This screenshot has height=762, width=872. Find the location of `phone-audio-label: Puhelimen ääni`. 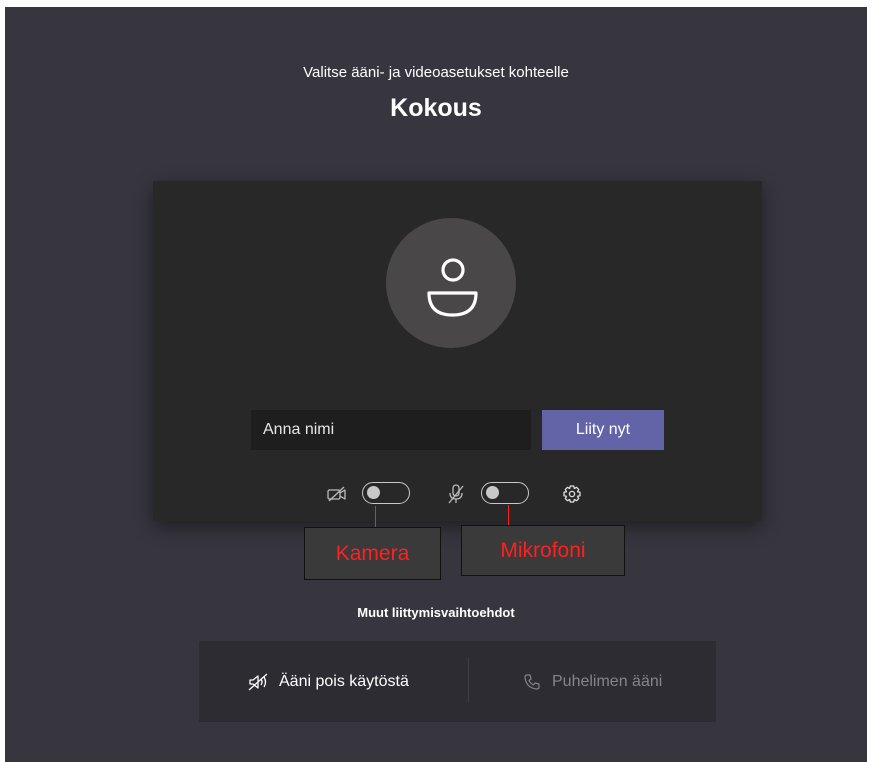

phone-audio-label: Puhelimen ääni is located at coordinates (607, 681).